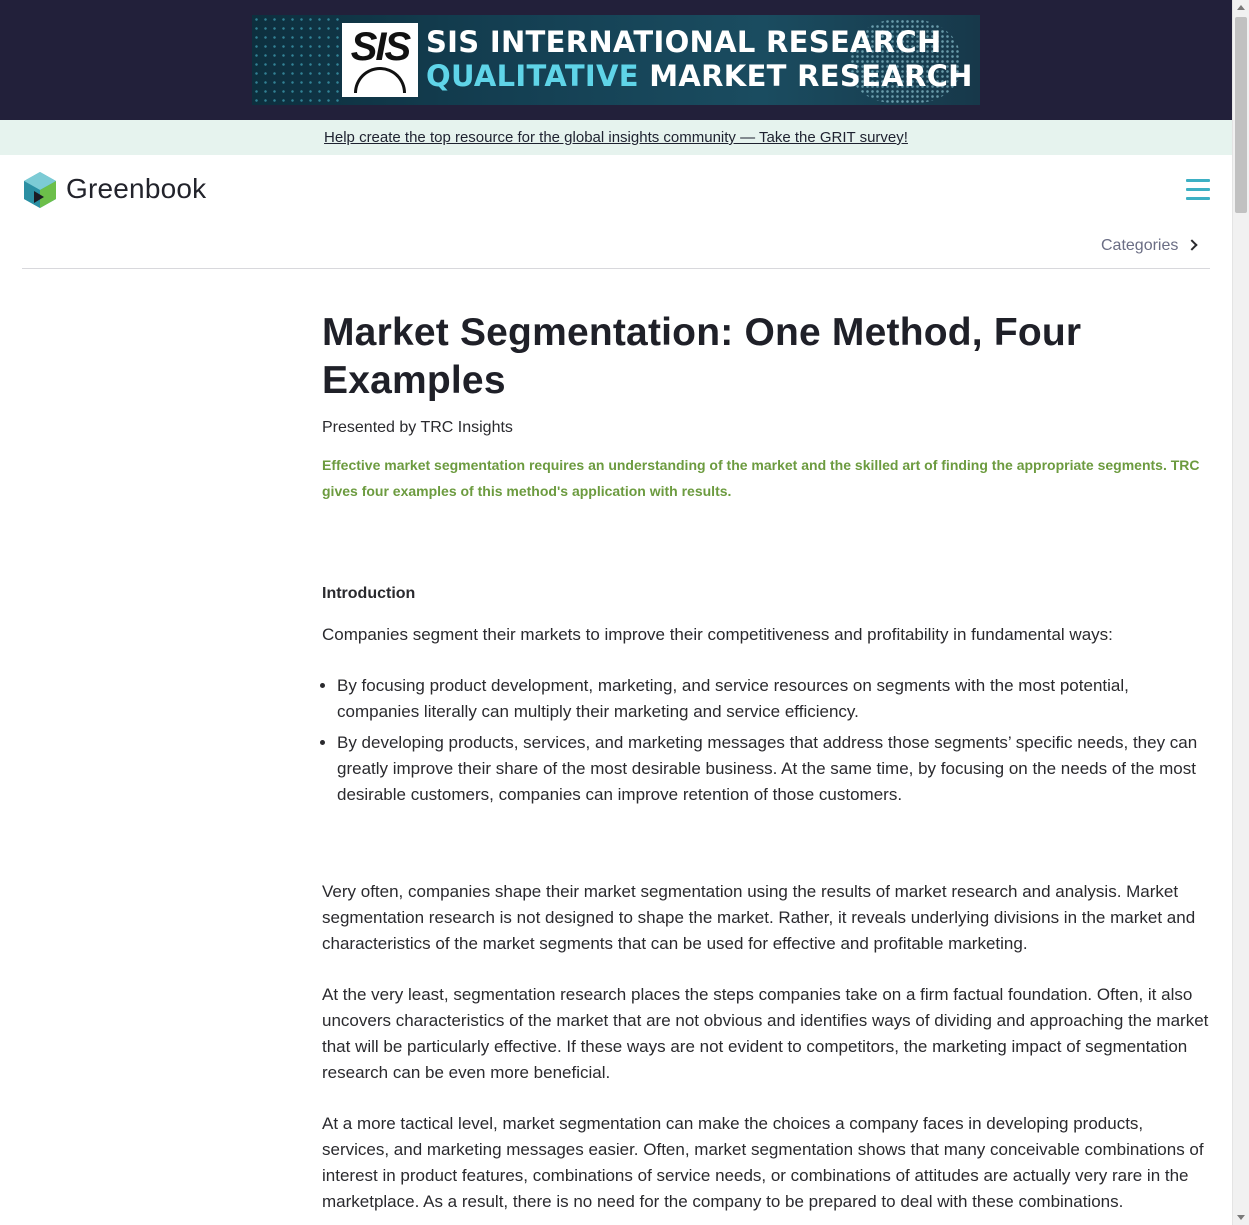 The image size is (1249, 1225). Describe the element at coordinates (369, 593) in the screenshot. I see `section-heading: Introduction` at that location.